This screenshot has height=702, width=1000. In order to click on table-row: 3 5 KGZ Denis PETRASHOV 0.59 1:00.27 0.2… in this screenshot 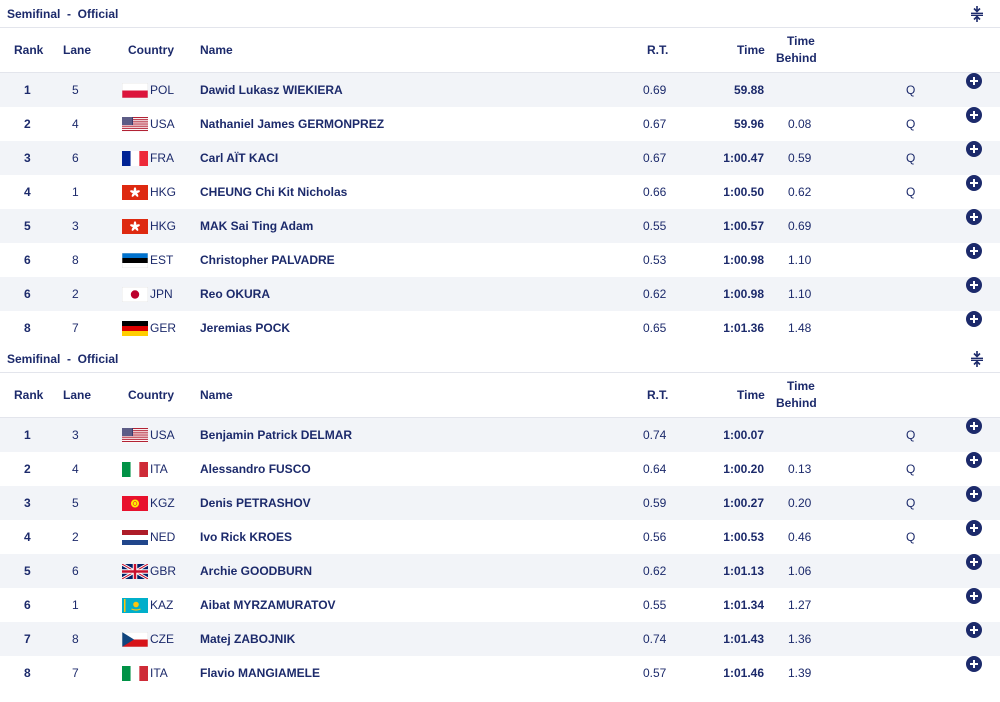, I will do `click(500, 503)`.